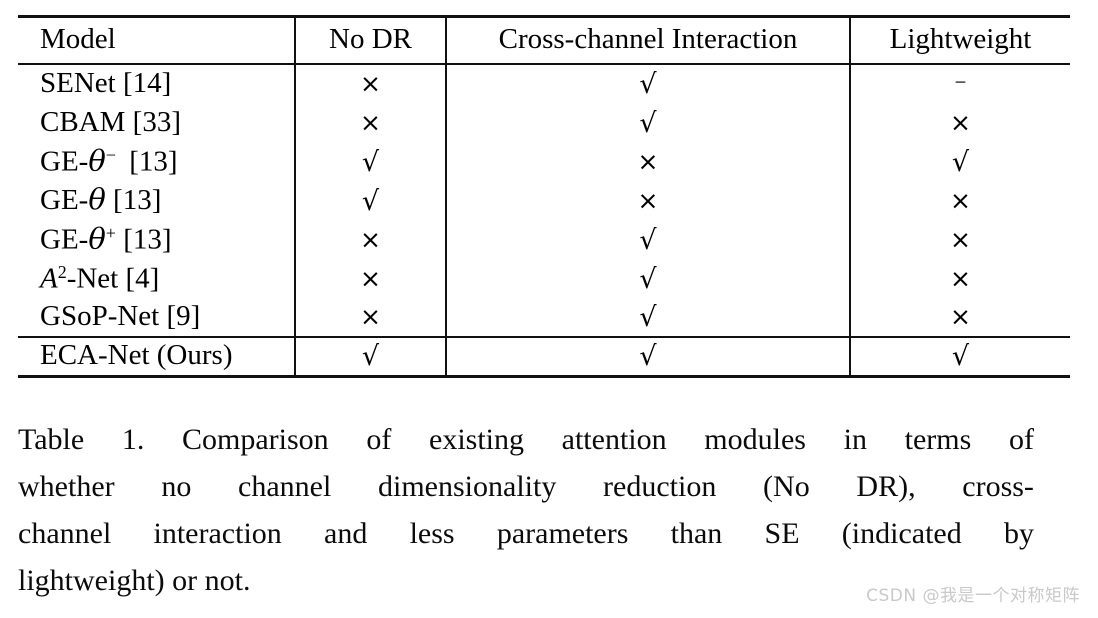  What do you see at coordinates (959, 40) in the screenshot?
I see `column-header-lightweight: Lightweight` at bounding box center [959, 40].